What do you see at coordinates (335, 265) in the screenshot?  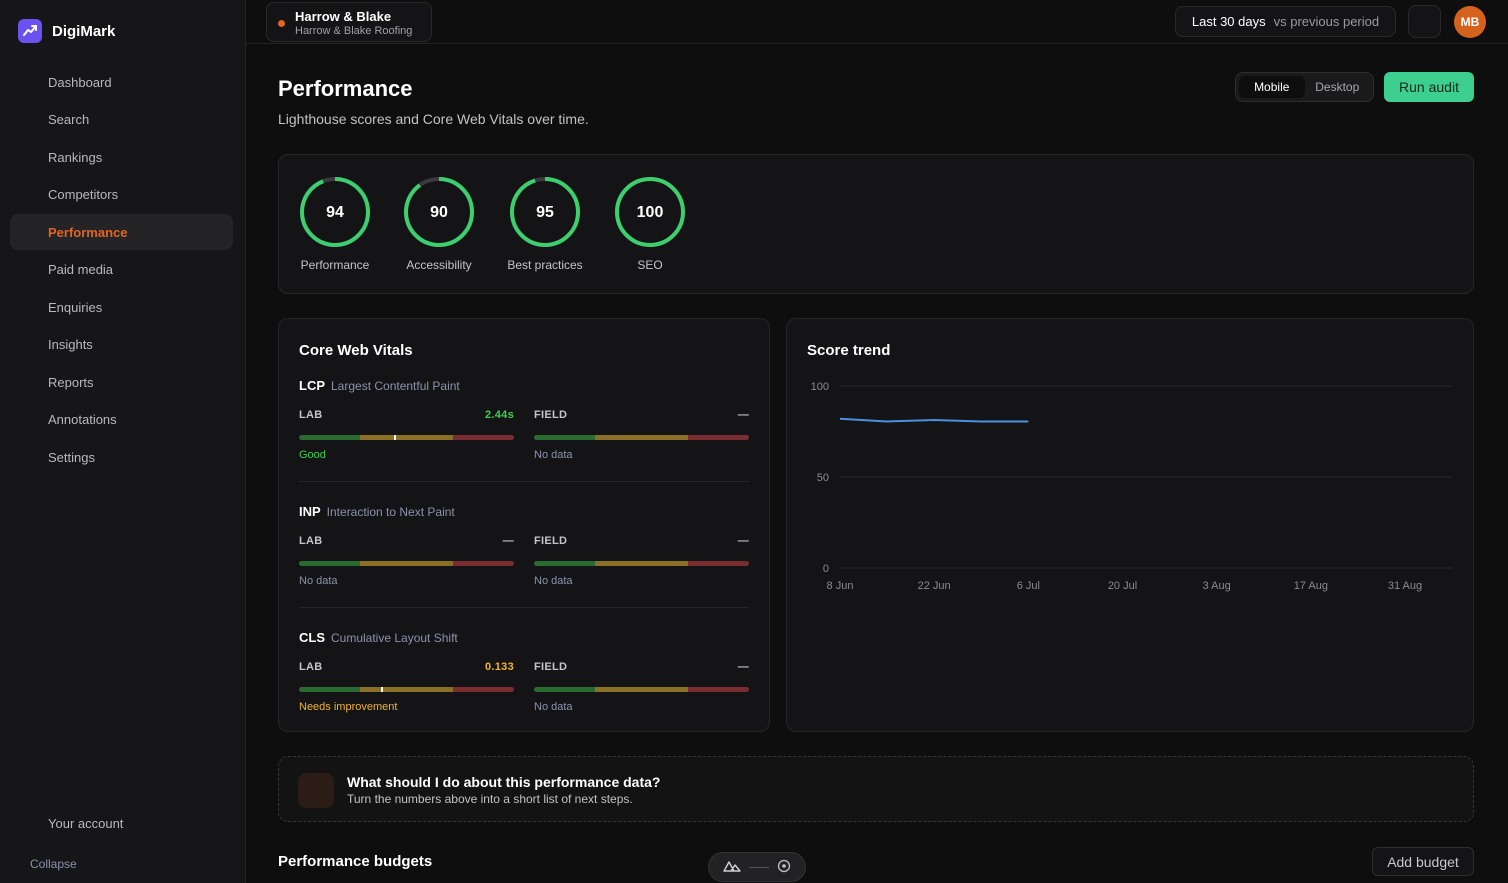 I see `score-label: Performance` at bounding box center [335, 265].